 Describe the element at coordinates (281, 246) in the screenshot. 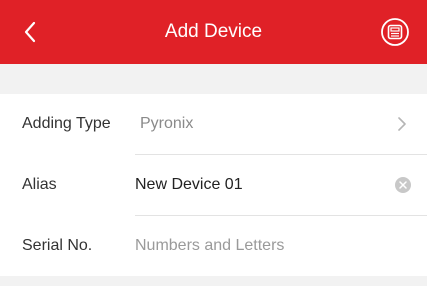

I see `serial-input` at that location.